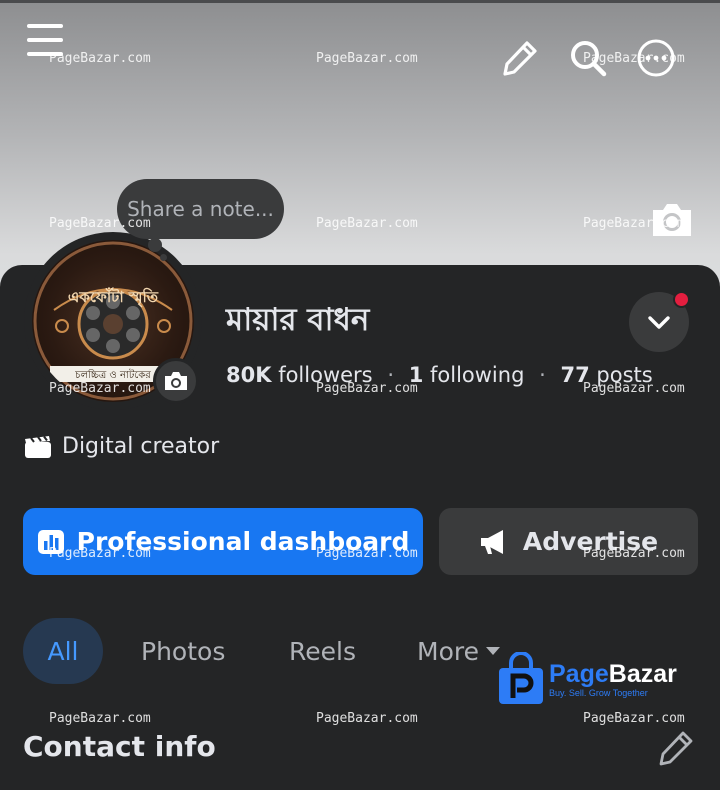 This screenshot has height=790, width=720. What do you see at coordinates (477, 375) in the screenshot?
I see `following-label: following` at bounding box center [477, 375].